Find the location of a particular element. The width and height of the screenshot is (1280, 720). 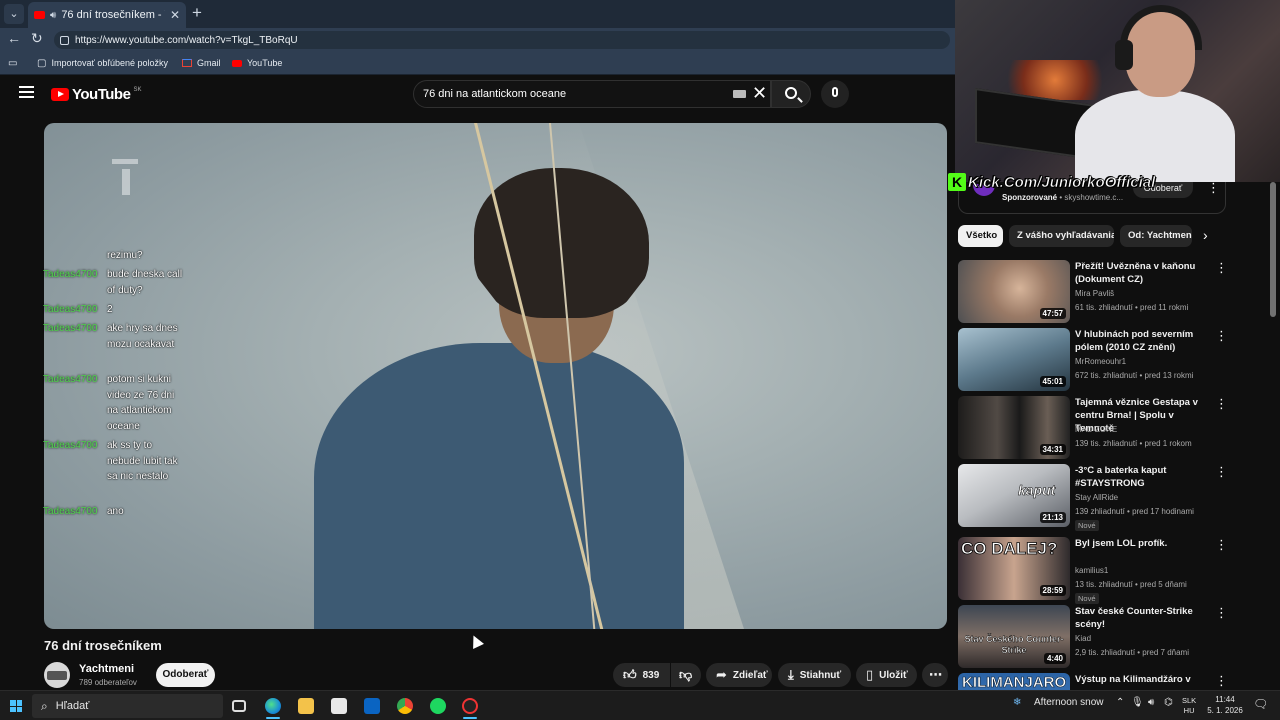

clock: 11:44 5. 1. 2026 is located at coordinates (1225, 705).